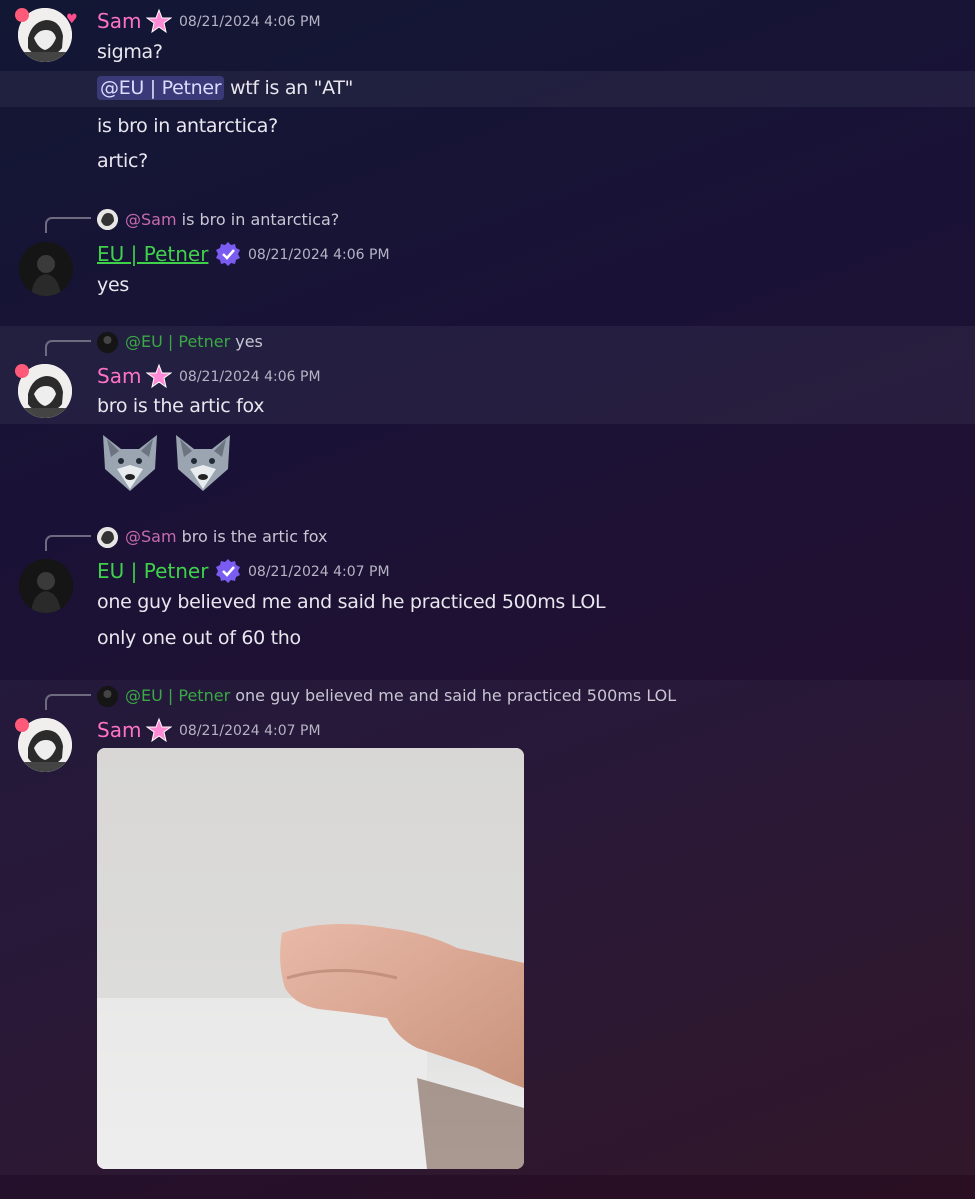 This screenshot has height=1199, width=975. Describe the element at coordinates (199, 638) in the screenshot. I see `message-text: only one out of 60 tho` at that location.